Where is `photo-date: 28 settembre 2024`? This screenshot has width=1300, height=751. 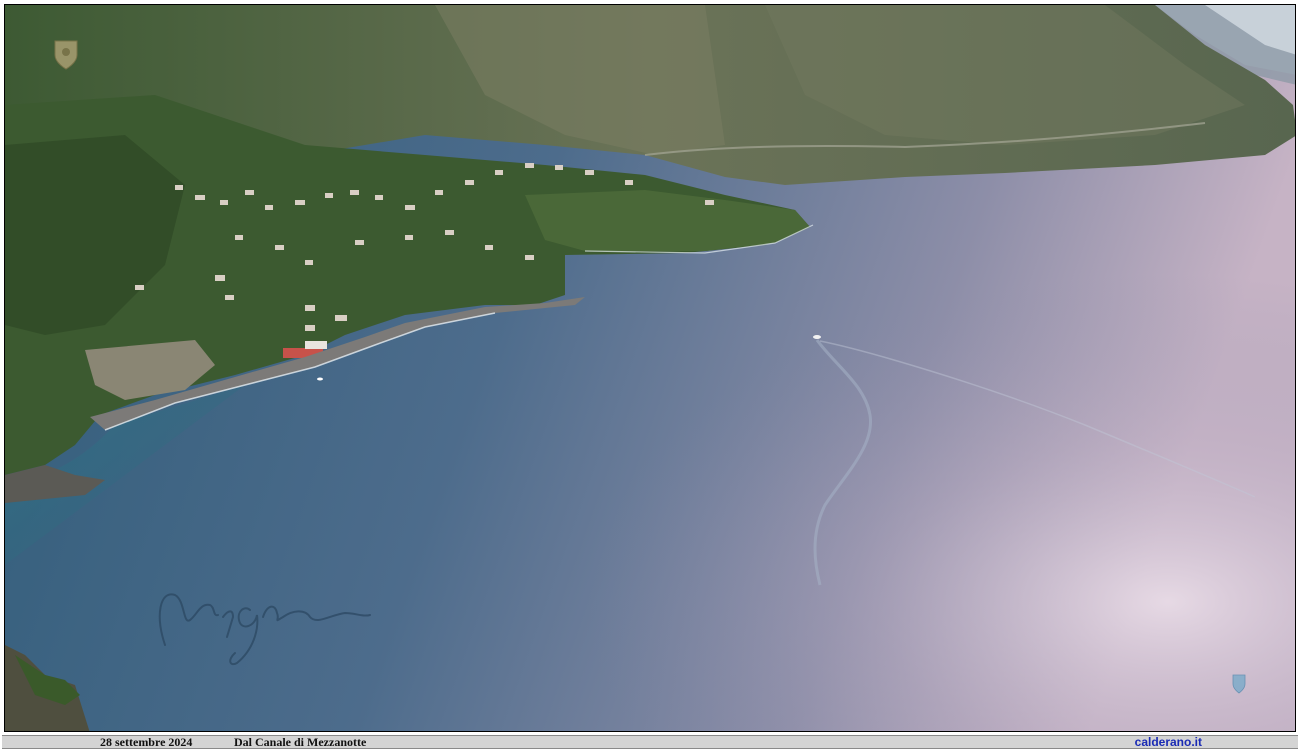
photo-date: 28 settembre 2024 is located at coordinates (146, 742).